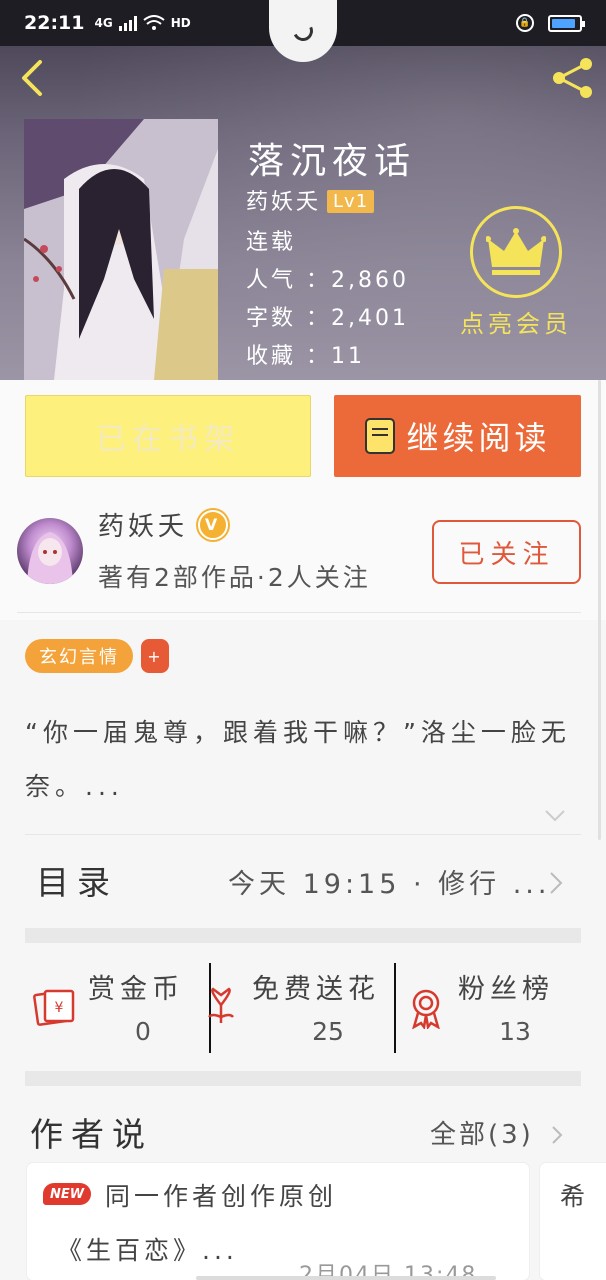 Image resolution: width=606 pixels, height=1280 pixels. Describe the element at coordinates (573, 78) in the screenshot. I see `share-icon` at that location.